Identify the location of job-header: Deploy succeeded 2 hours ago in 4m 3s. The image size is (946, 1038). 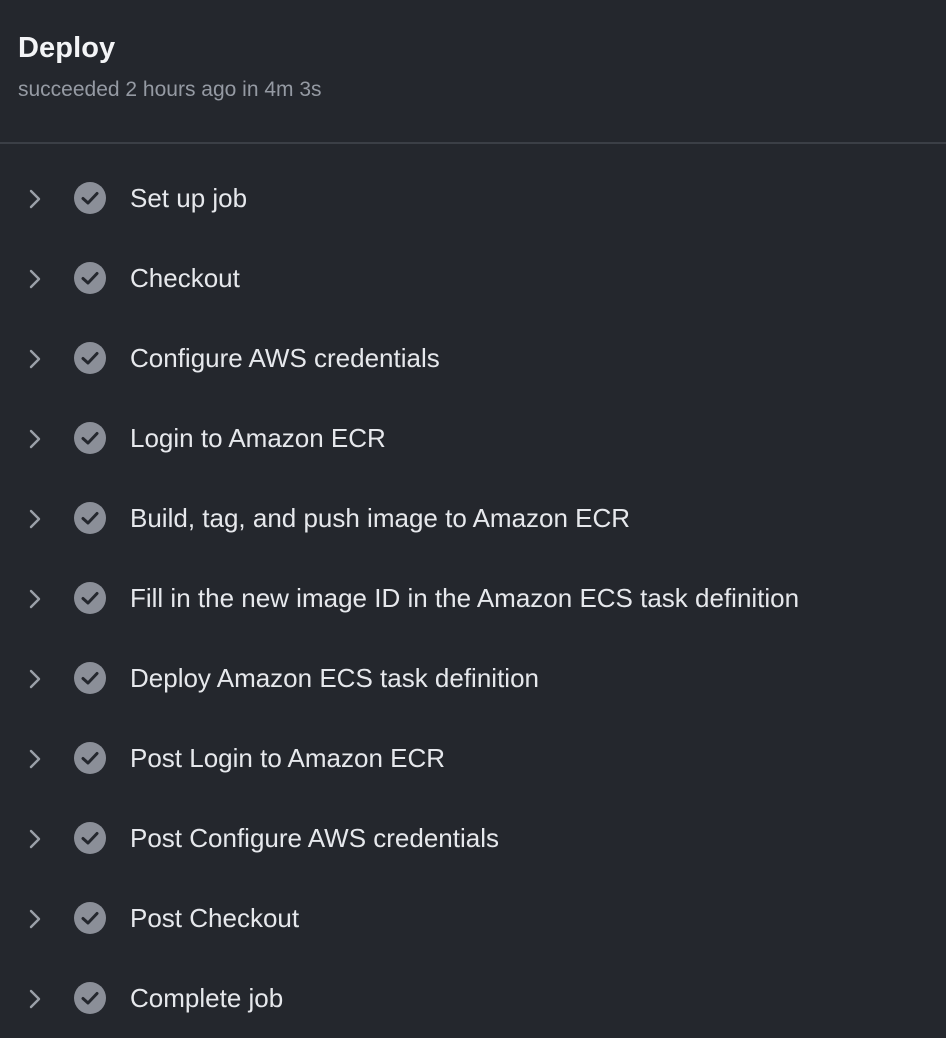
(473, 72).